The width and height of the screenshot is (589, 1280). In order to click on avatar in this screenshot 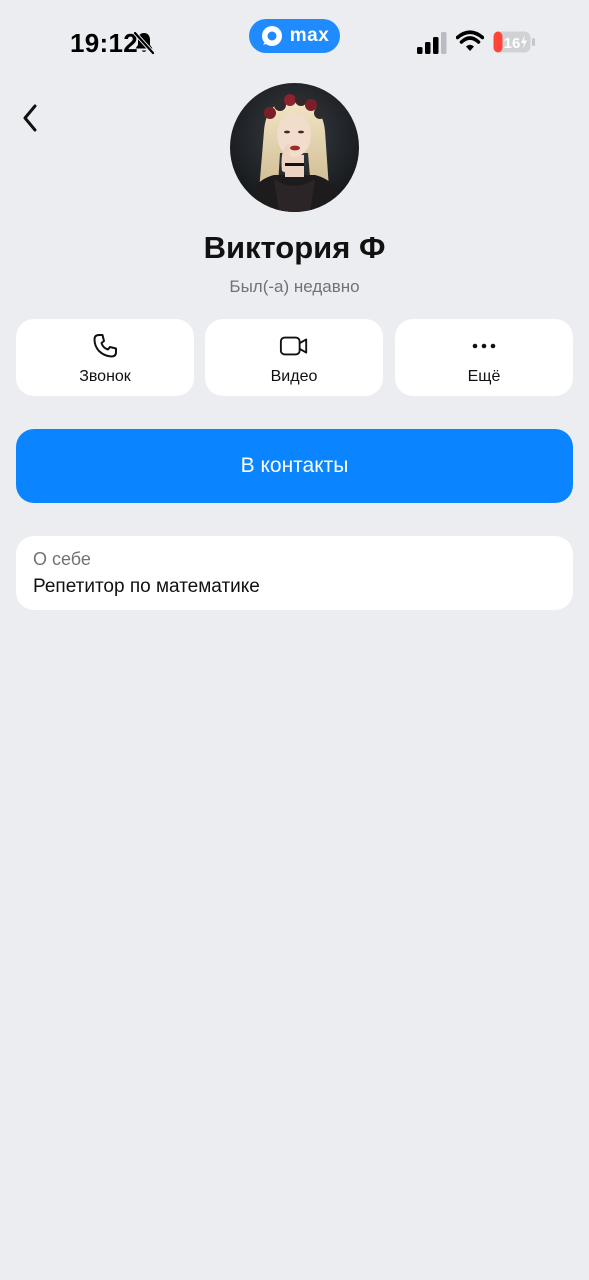, I will do `click(294, 147)`.